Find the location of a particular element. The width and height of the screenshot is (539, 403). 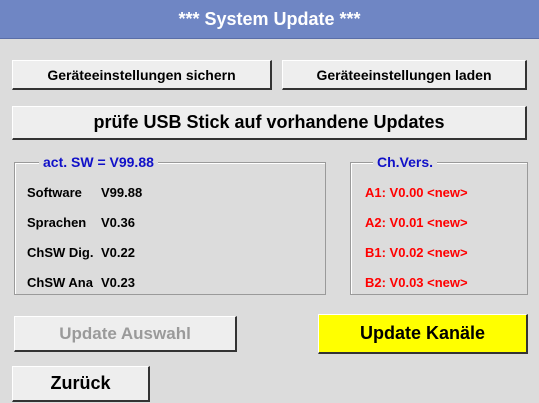

channel-a2-version: A2: V0.01 <new> is located at coordinates (416, 222).